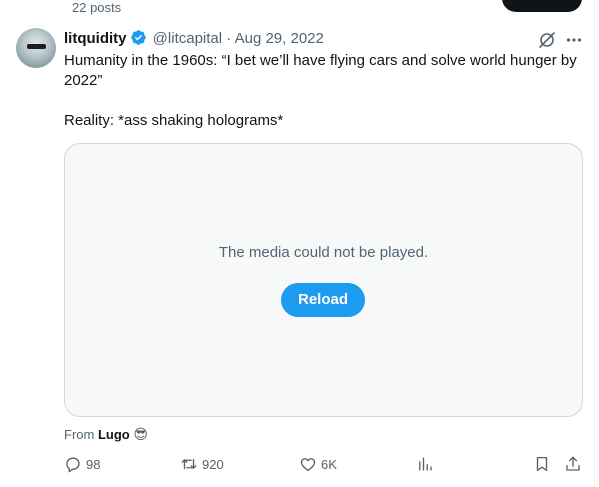  What do you see at coordinates (329, 464) in the screenshot?
I see `like-count: 6K` at bounding box center [329, 464].